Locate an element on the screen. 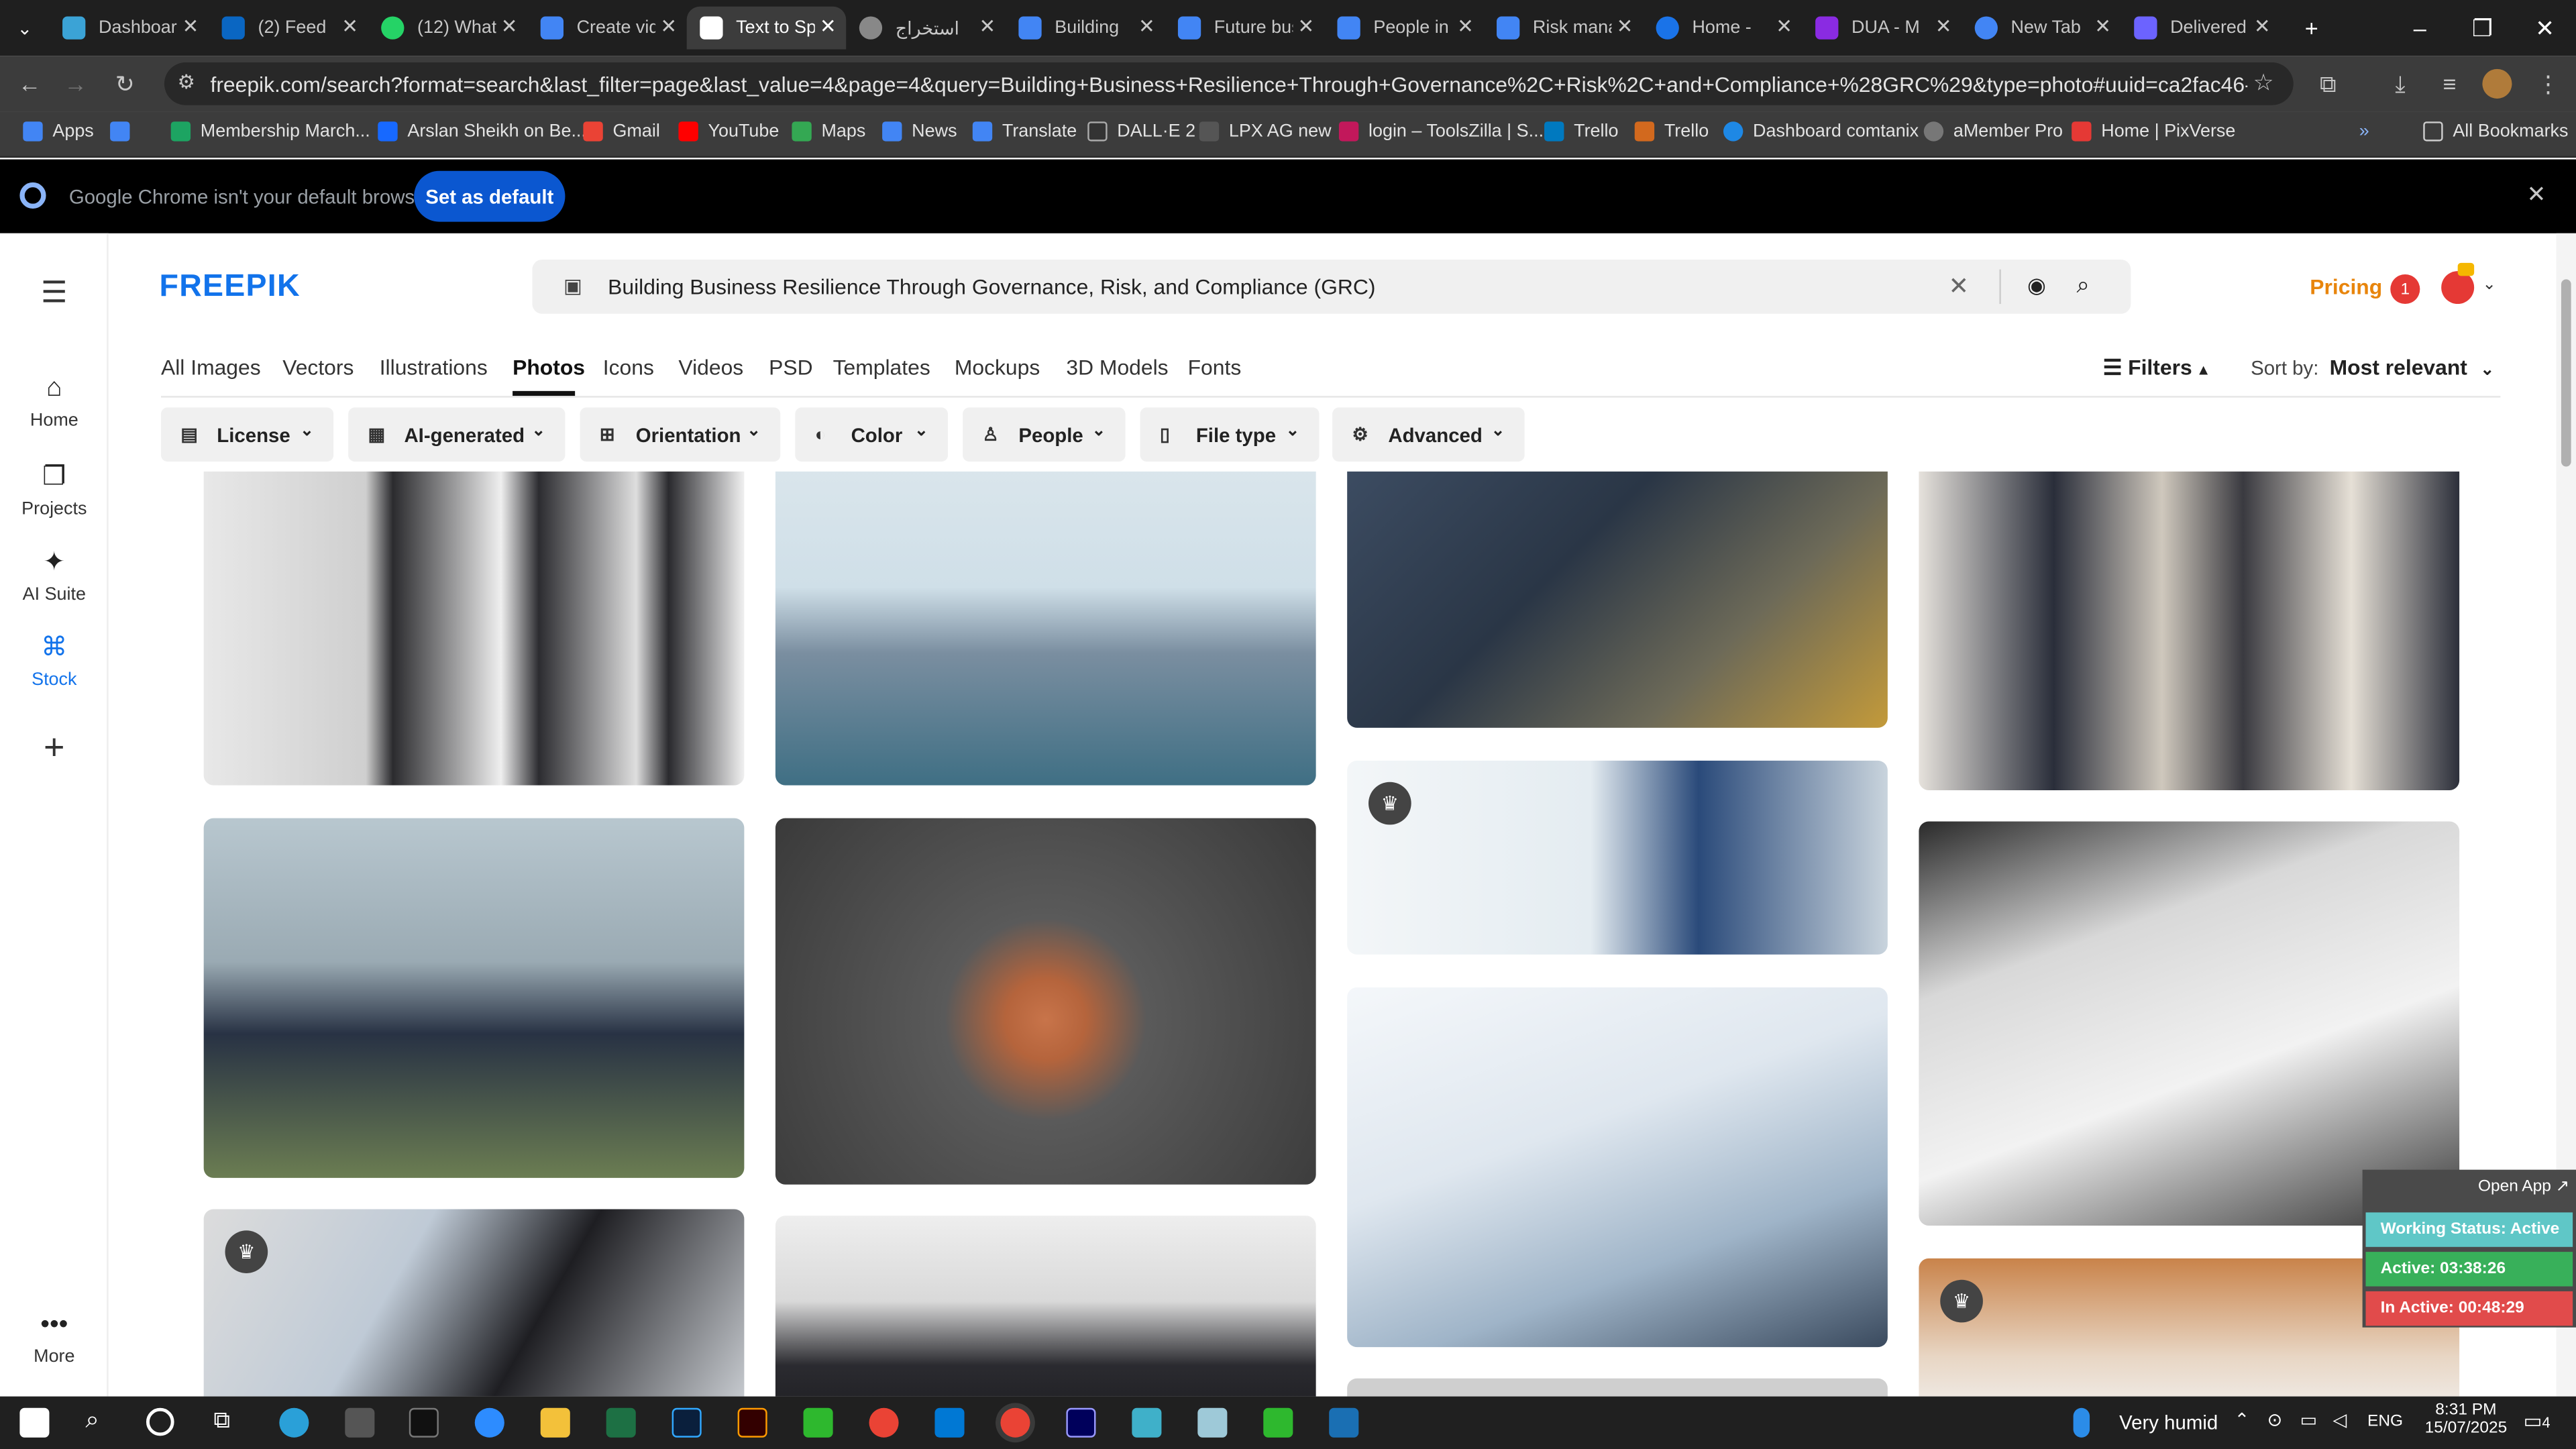 The image size is (2576, 1449). weather-text: Very humid is located at coordinates (2168, 1422).